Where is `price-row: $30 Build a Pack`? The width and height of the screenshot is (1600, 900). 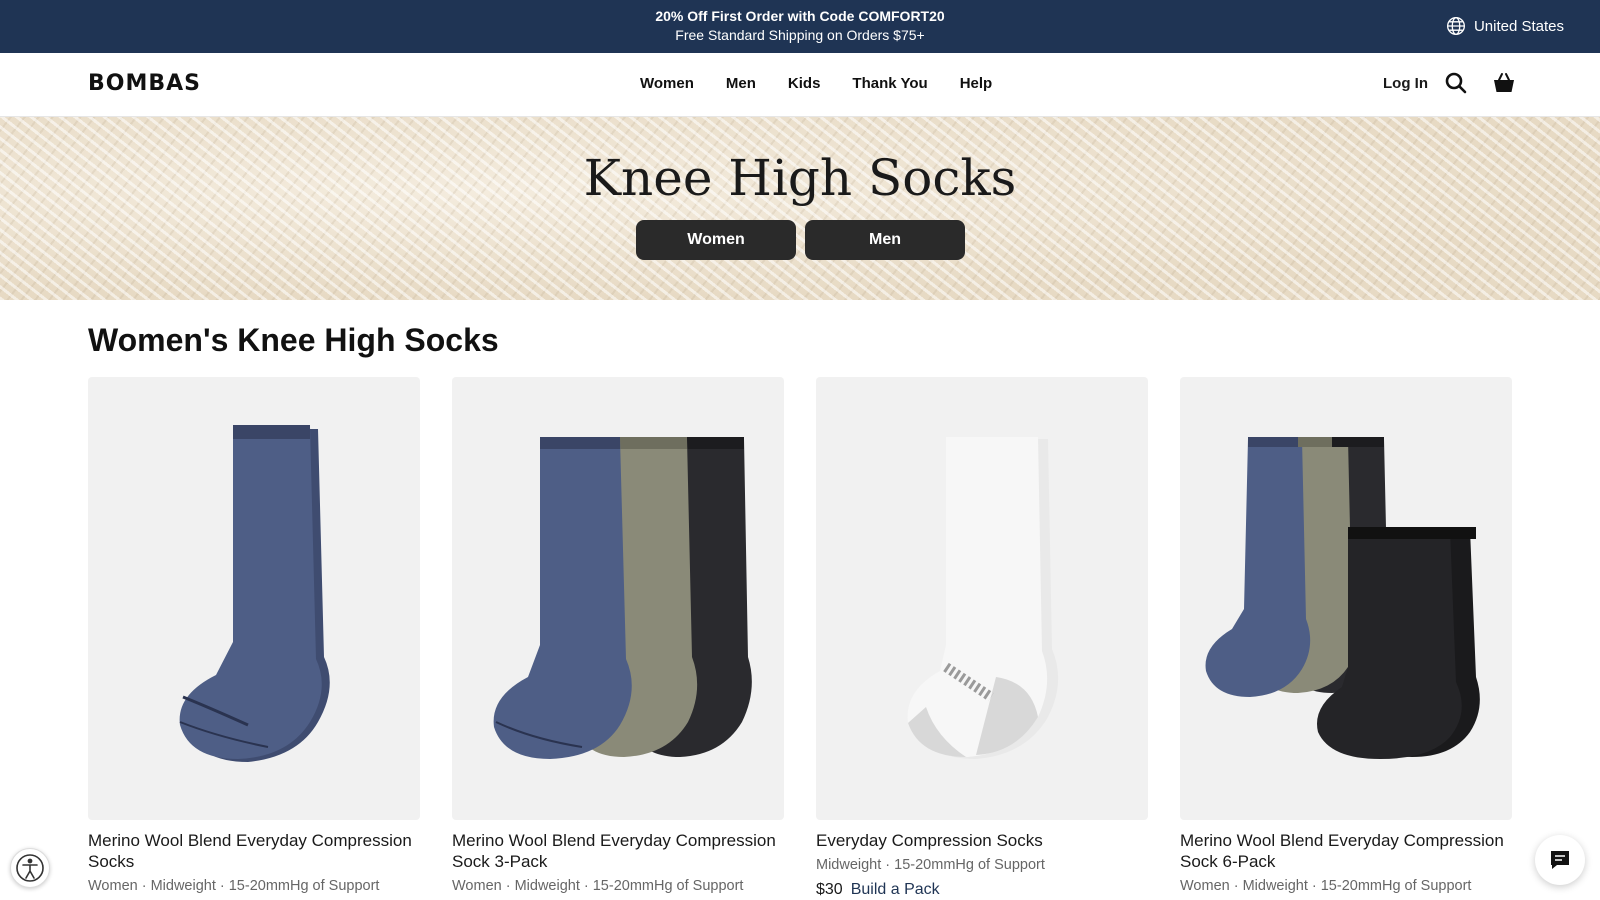 price-row: $30 Build a Pack is located at coordinates (982, 890).